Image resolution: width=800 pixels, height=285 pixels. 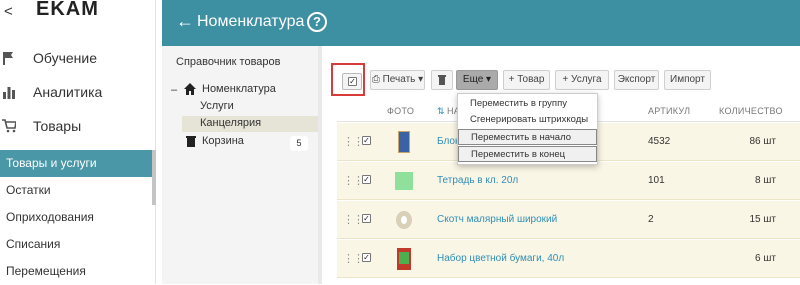 What do you see at coordinates (51, 163) in the screenshot?
I see `sidebar-item-label: Товары и услуги` at bounding box center [51, 163].